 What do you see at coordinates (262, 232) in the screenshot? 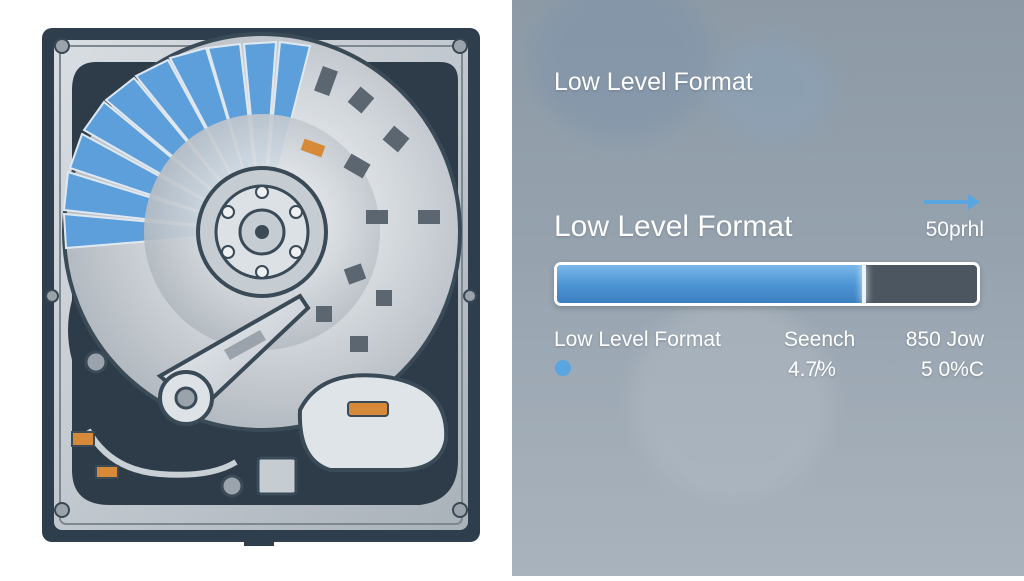
I see `spindle` at bounding box center [262, 232].